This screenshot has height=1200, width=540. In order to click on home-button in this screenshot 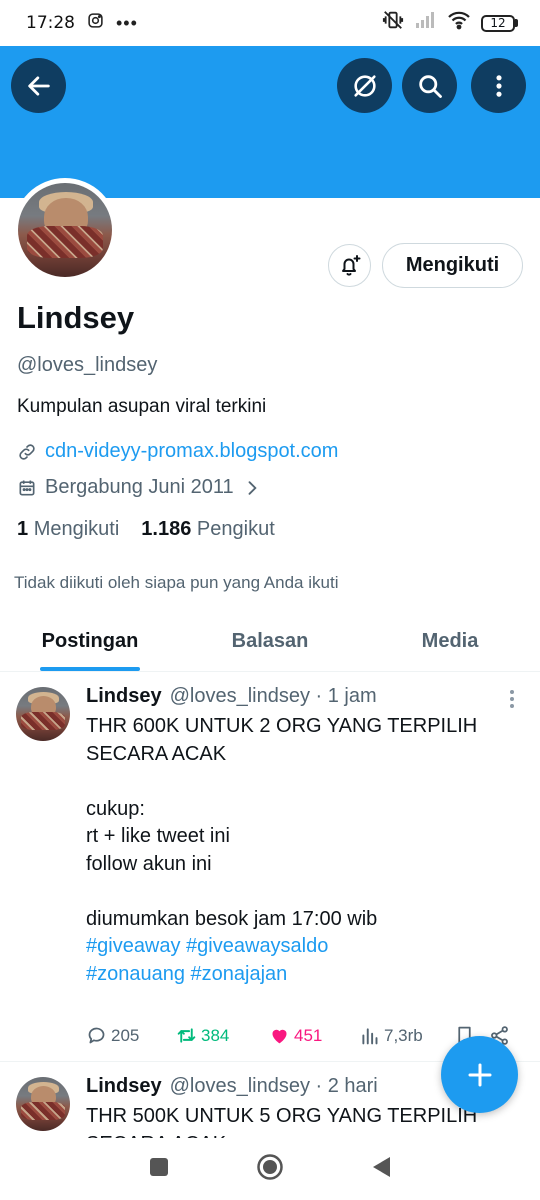, I will do `click(270, 1169)`.